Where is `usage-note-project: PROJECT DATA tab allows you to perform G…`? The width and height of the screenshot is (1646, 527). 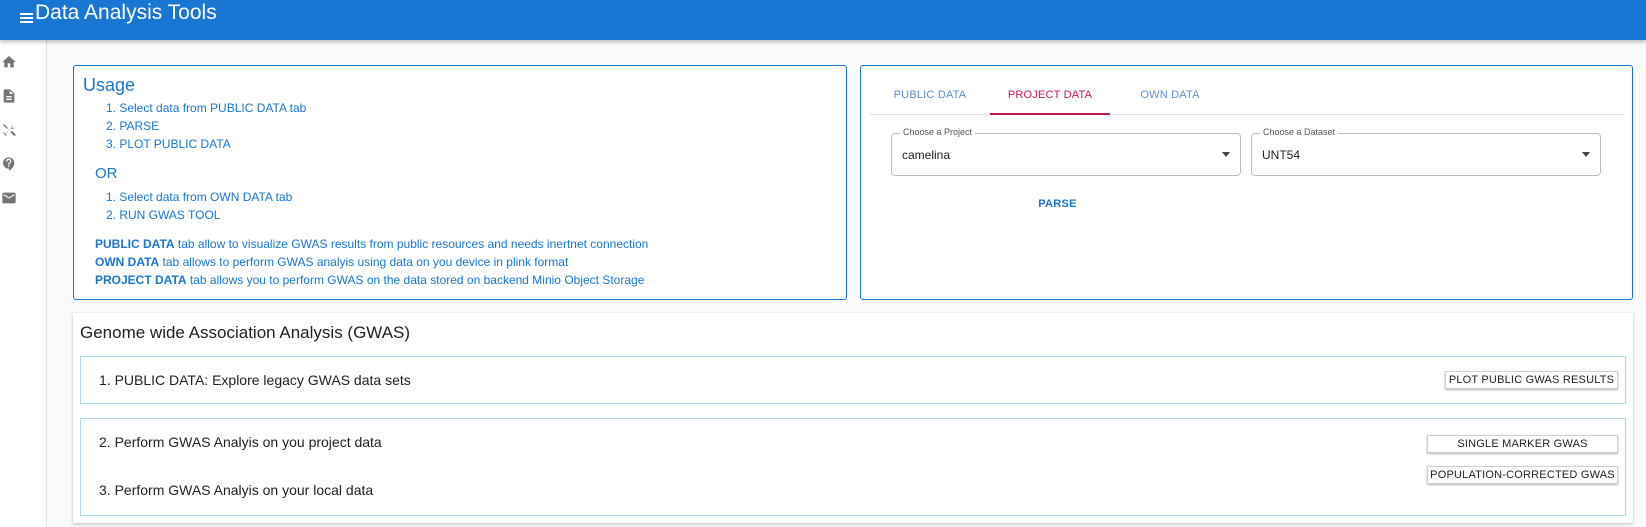
usage-note-project: PROJECT DATA tab allows you to perform G… is located at coordinates (370, 280).